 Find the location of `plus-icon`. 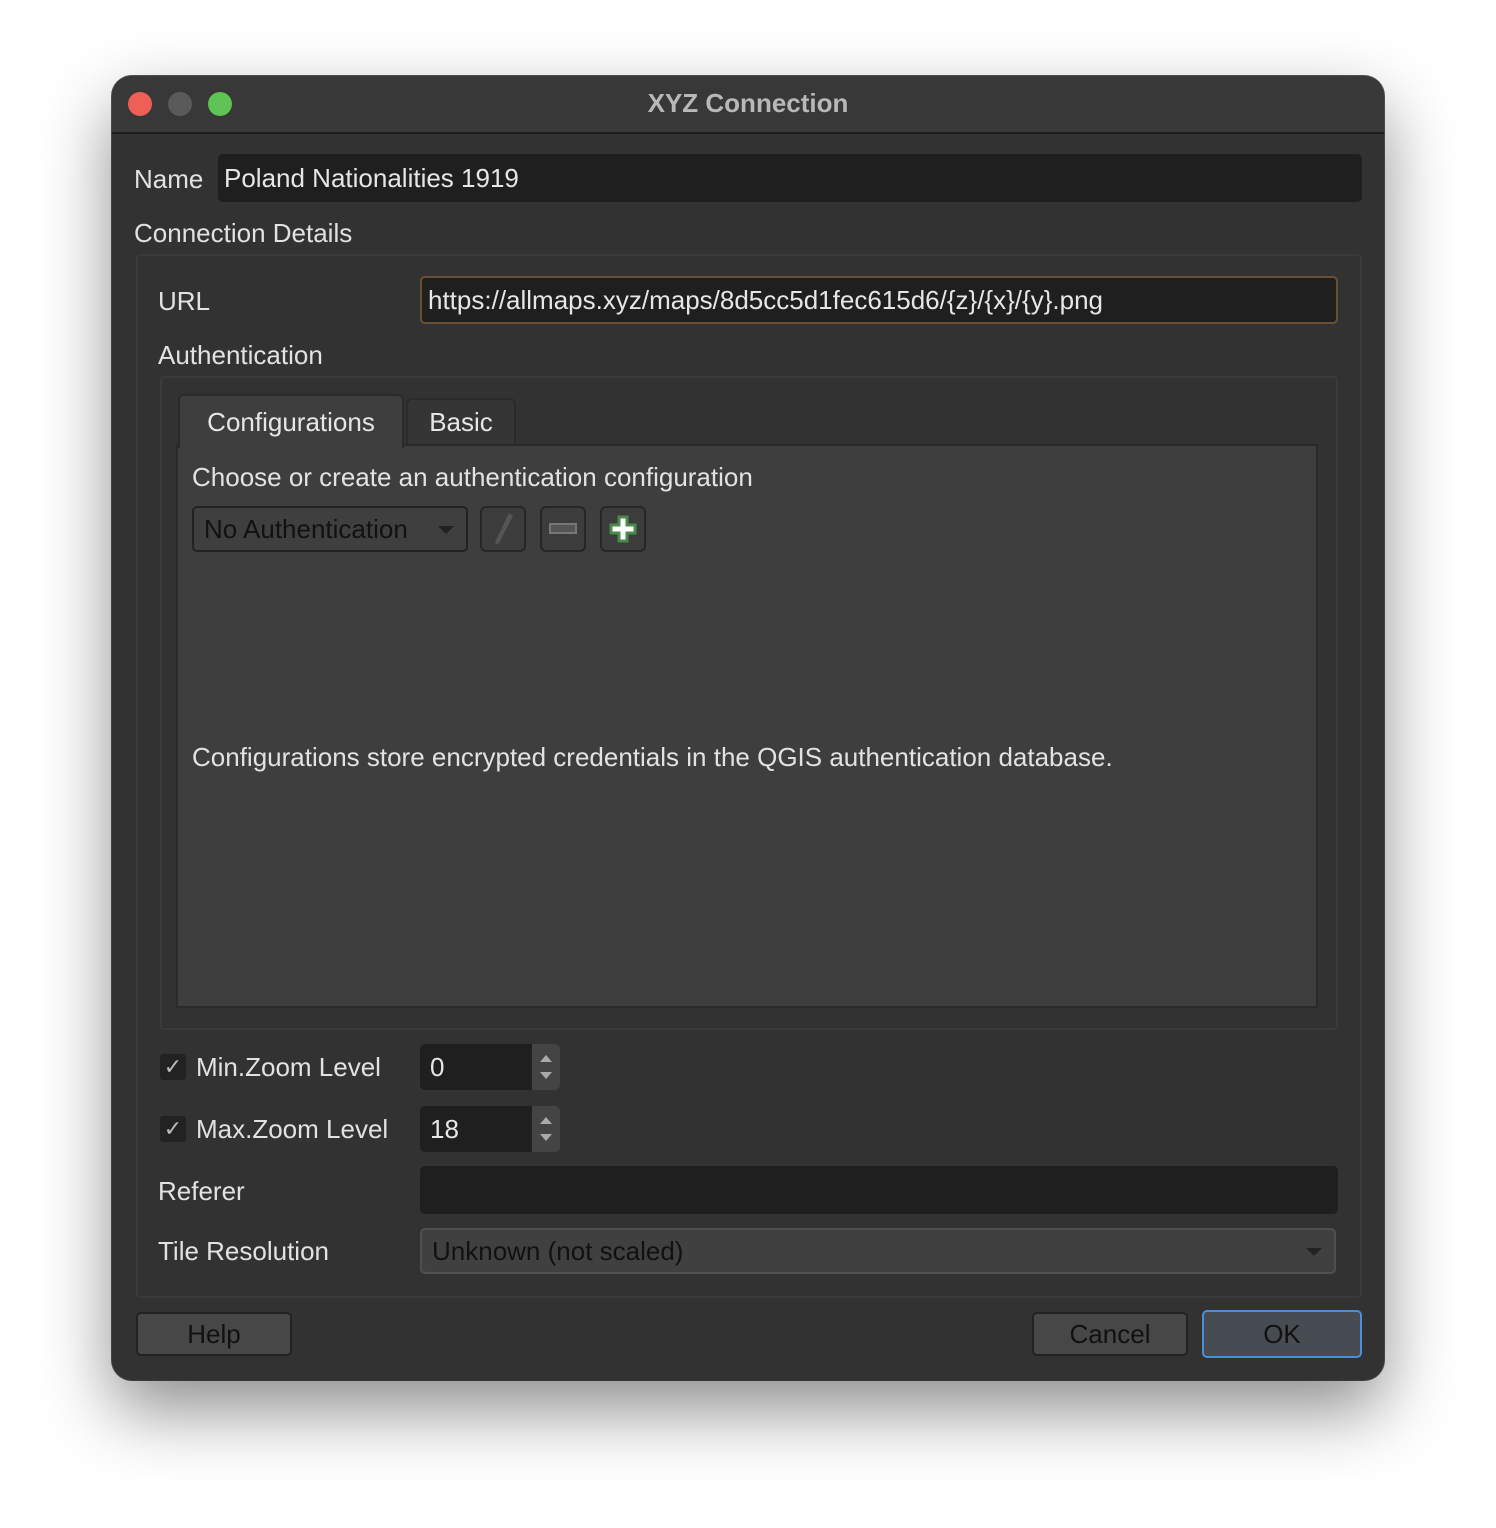

plus-icon is located at coordinates (623, 529).